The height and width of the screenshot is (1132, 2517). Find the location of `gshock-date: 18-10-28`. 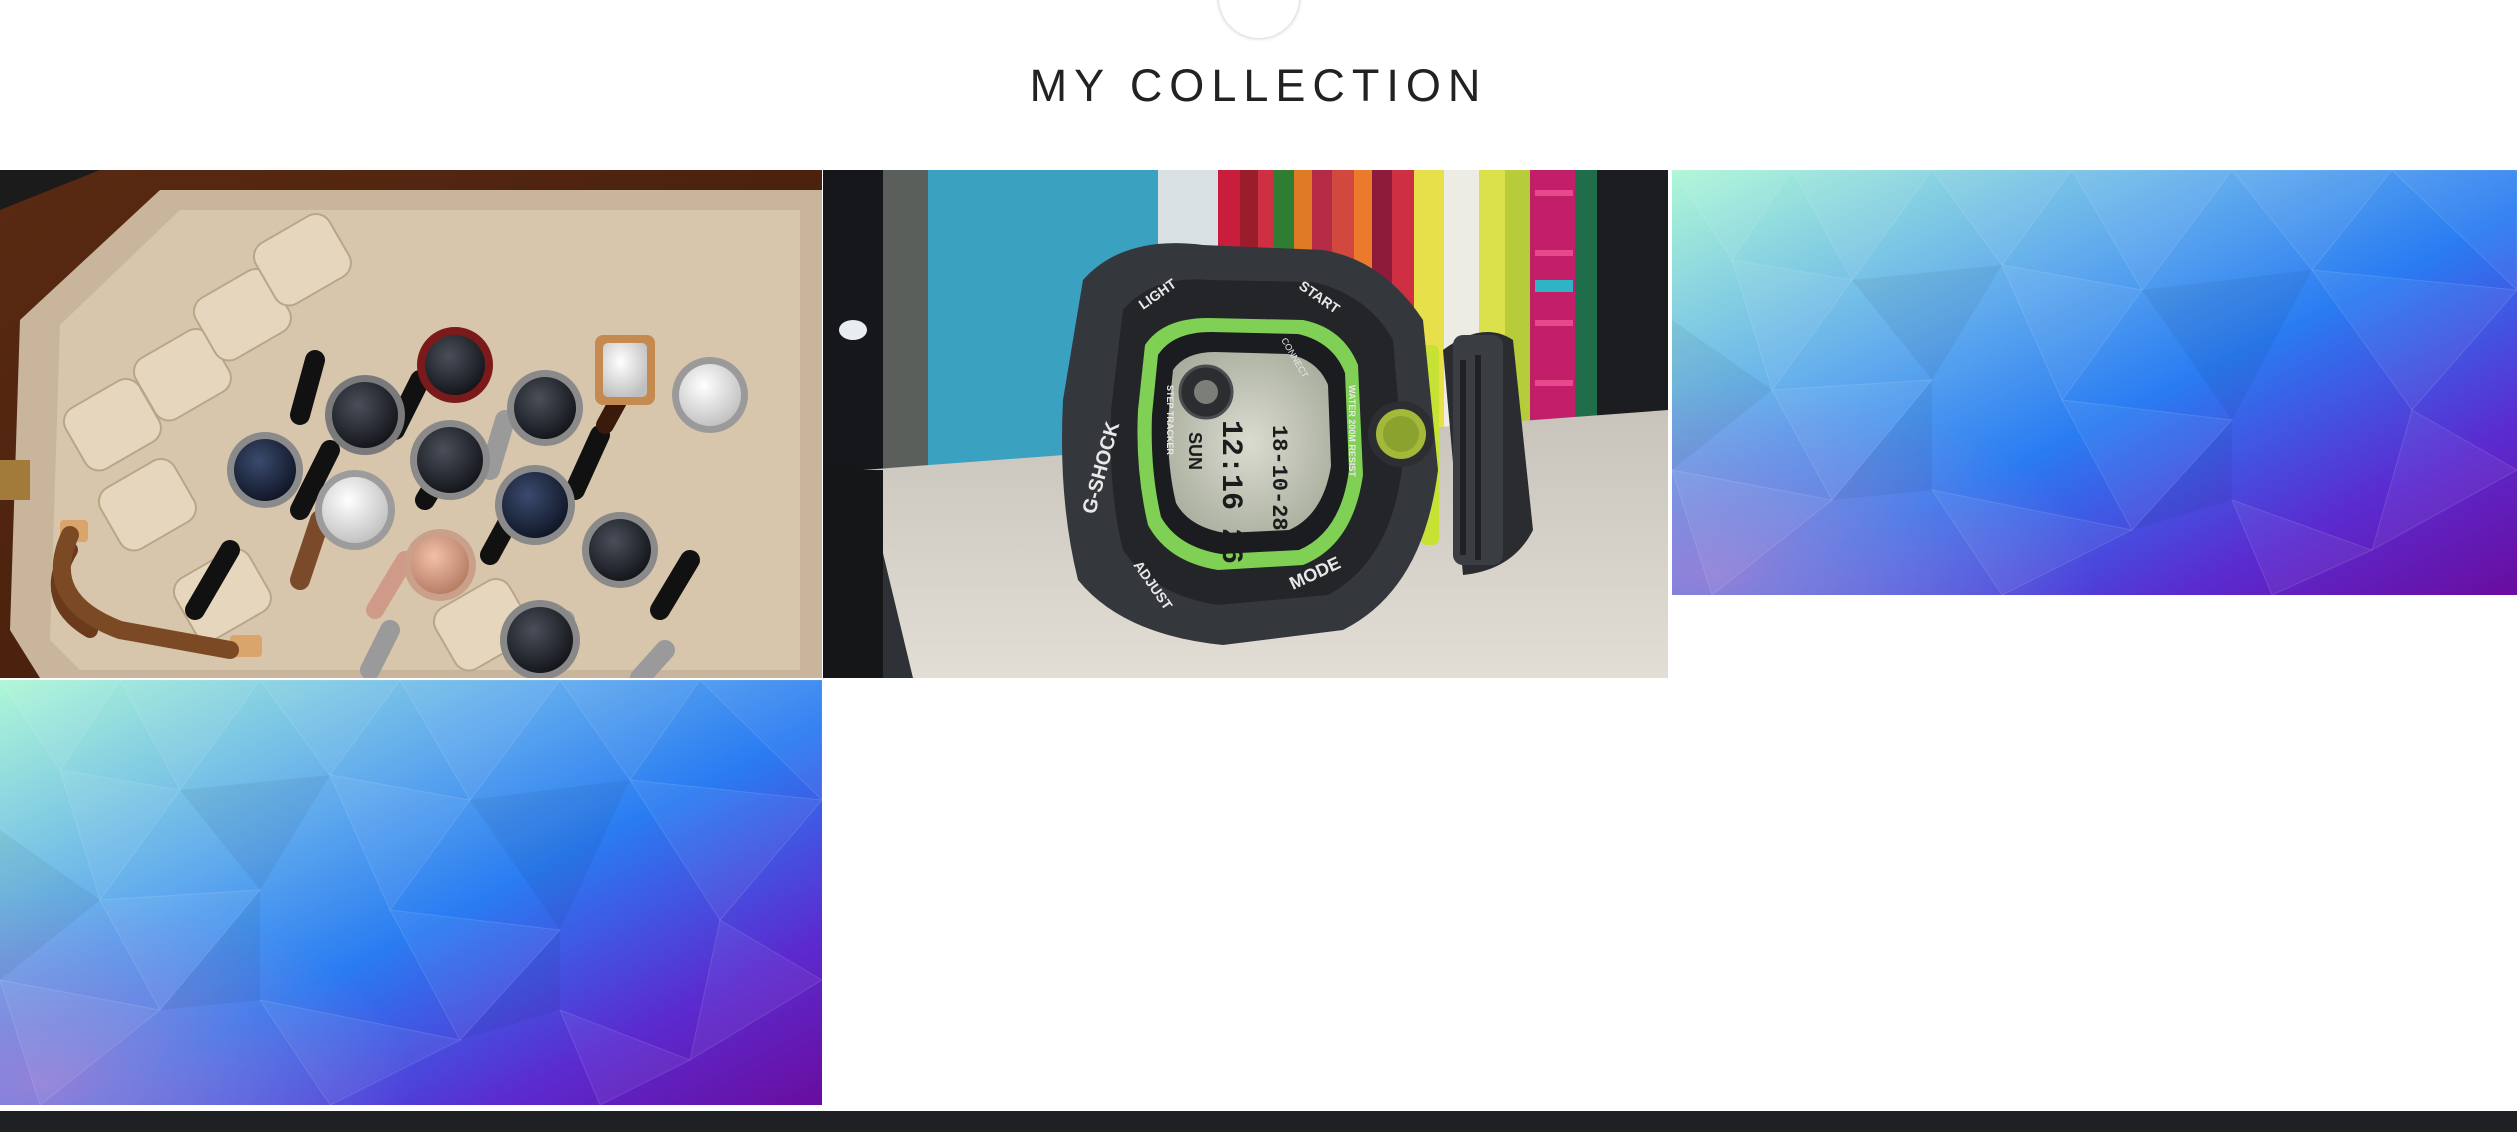

gshock-date: 18-10-28 is located at coordinates (1278, 478).